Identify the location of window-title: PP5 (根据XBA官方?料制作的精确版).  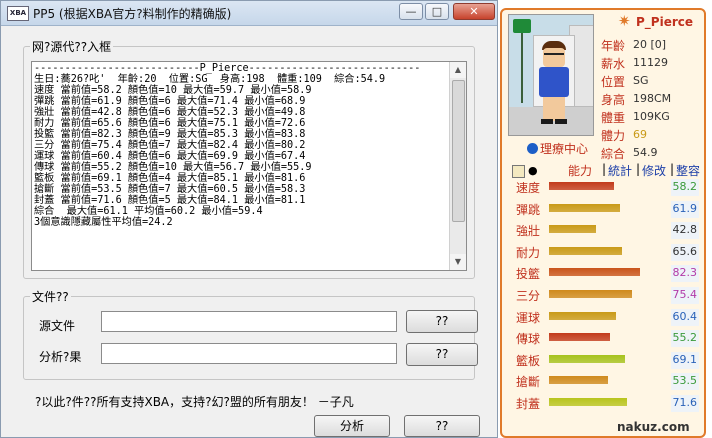
(132, 14).